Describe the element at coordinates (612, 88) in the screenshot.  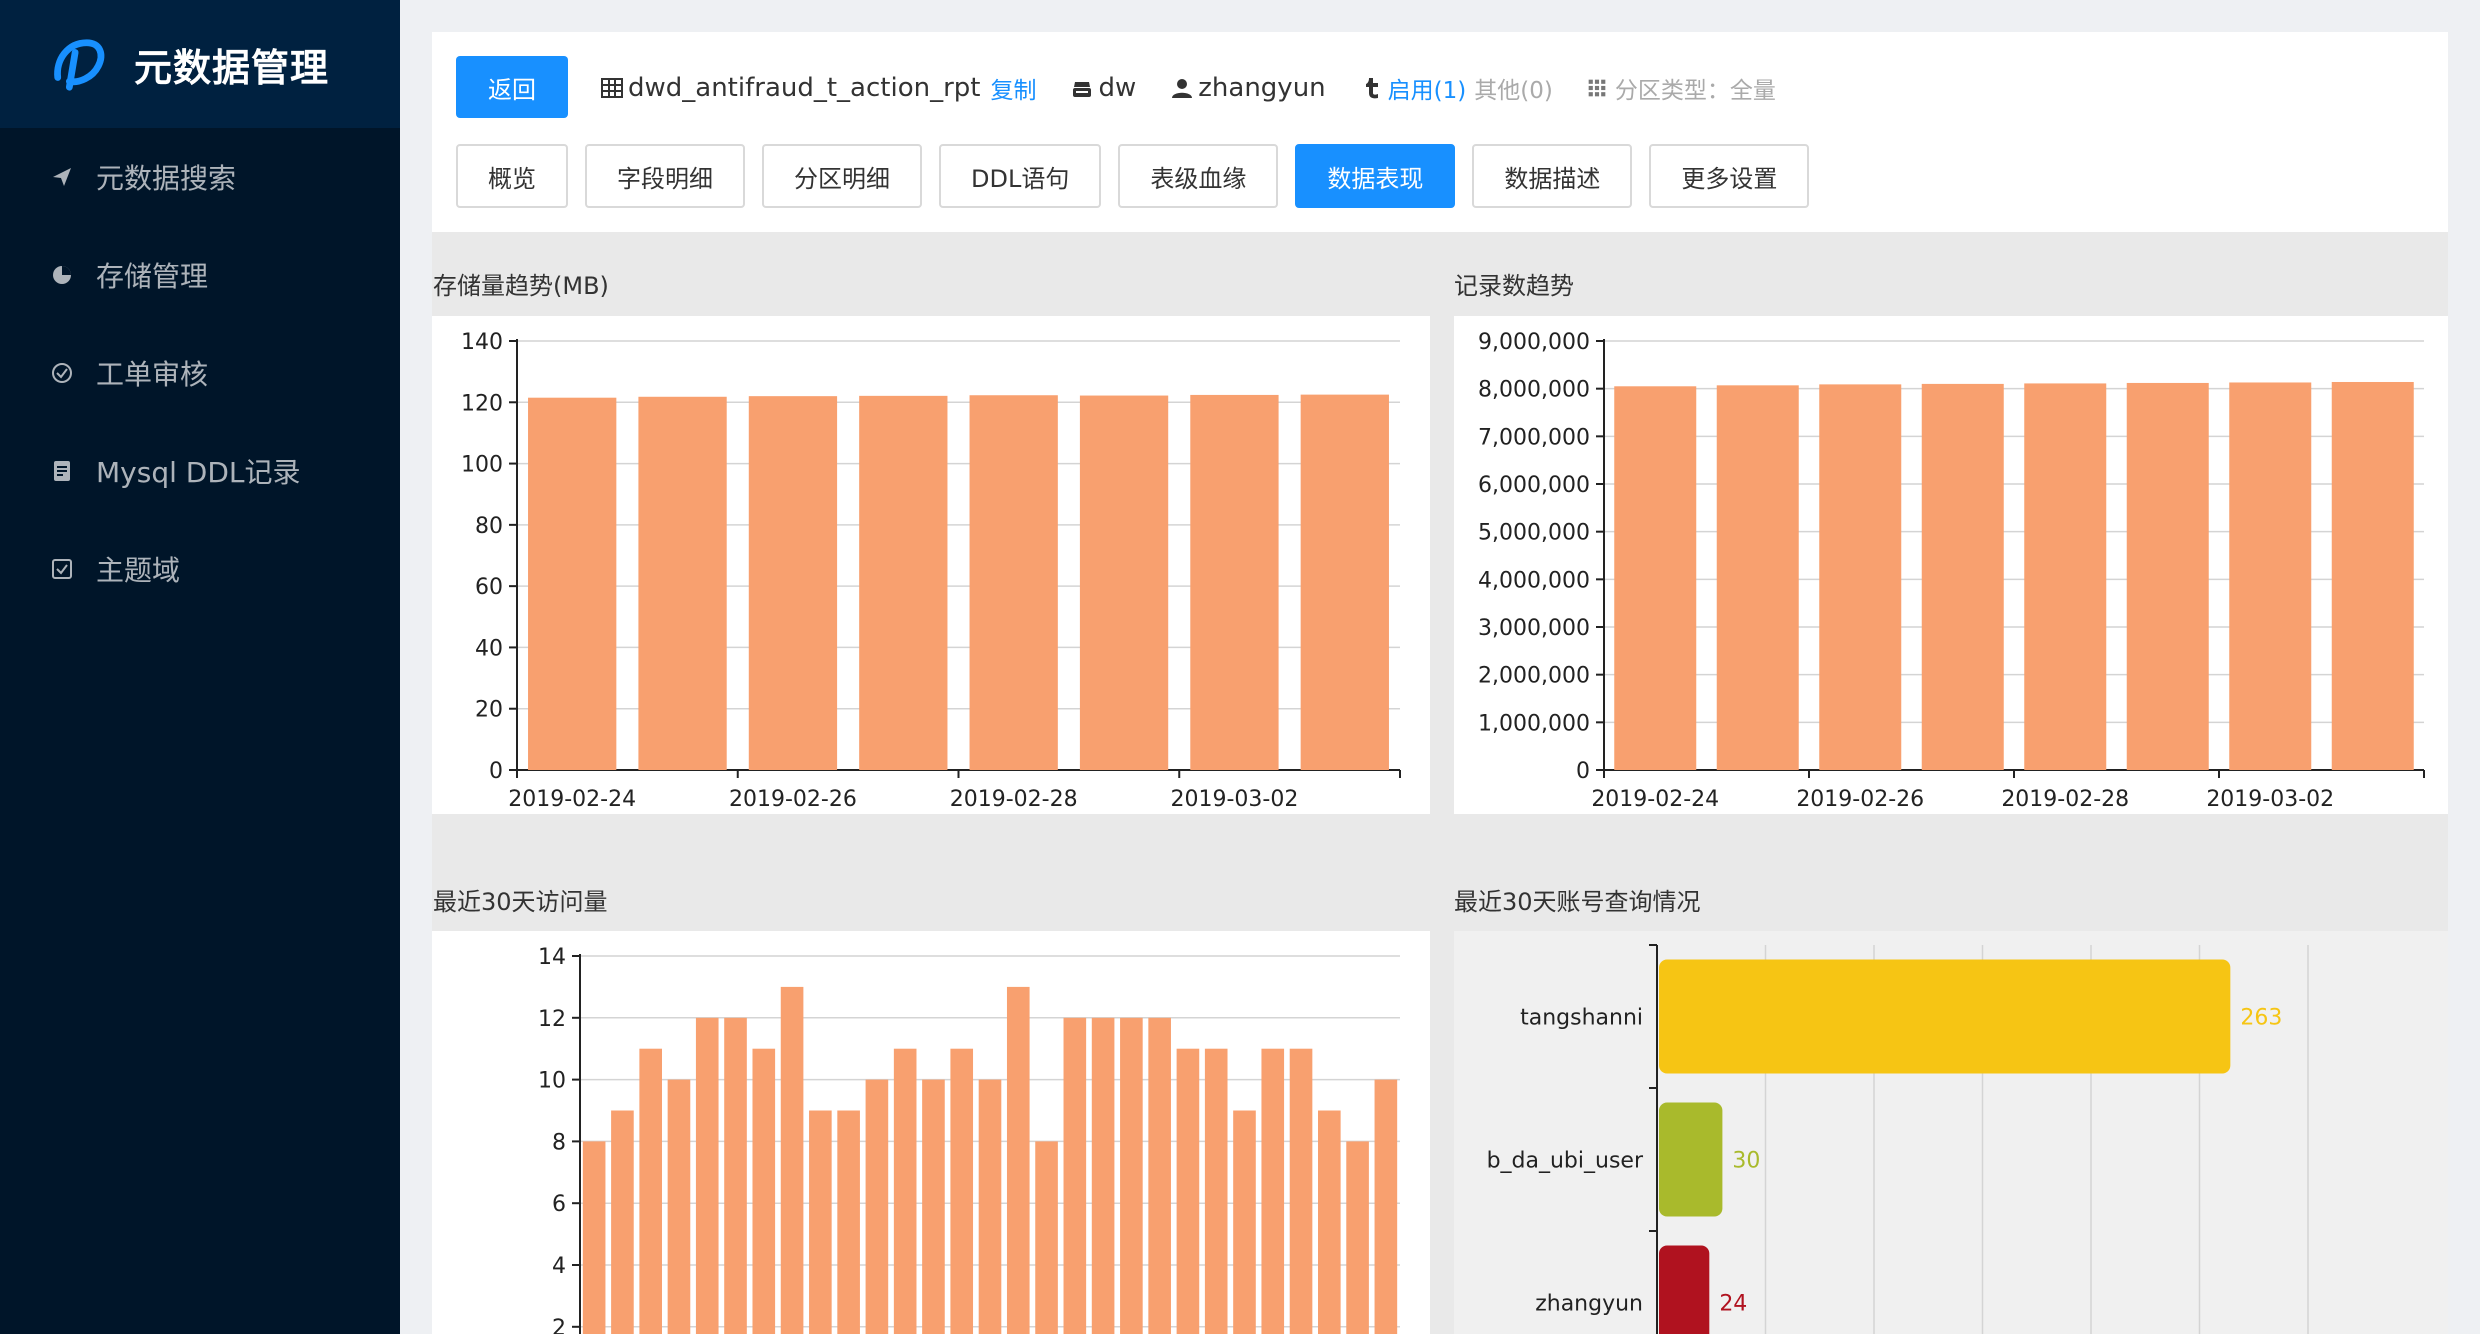
I see `table-icon` at that location.